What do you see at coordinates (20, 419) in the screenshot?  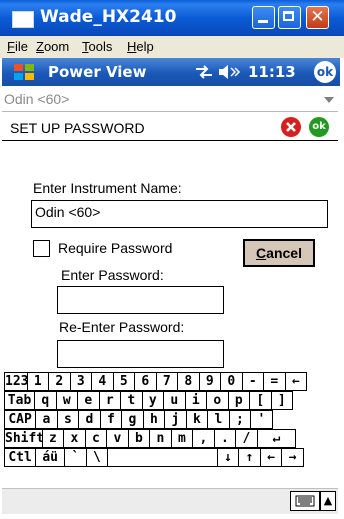 I see `keyboard-key: CAP` at bounding box center [20, 419].